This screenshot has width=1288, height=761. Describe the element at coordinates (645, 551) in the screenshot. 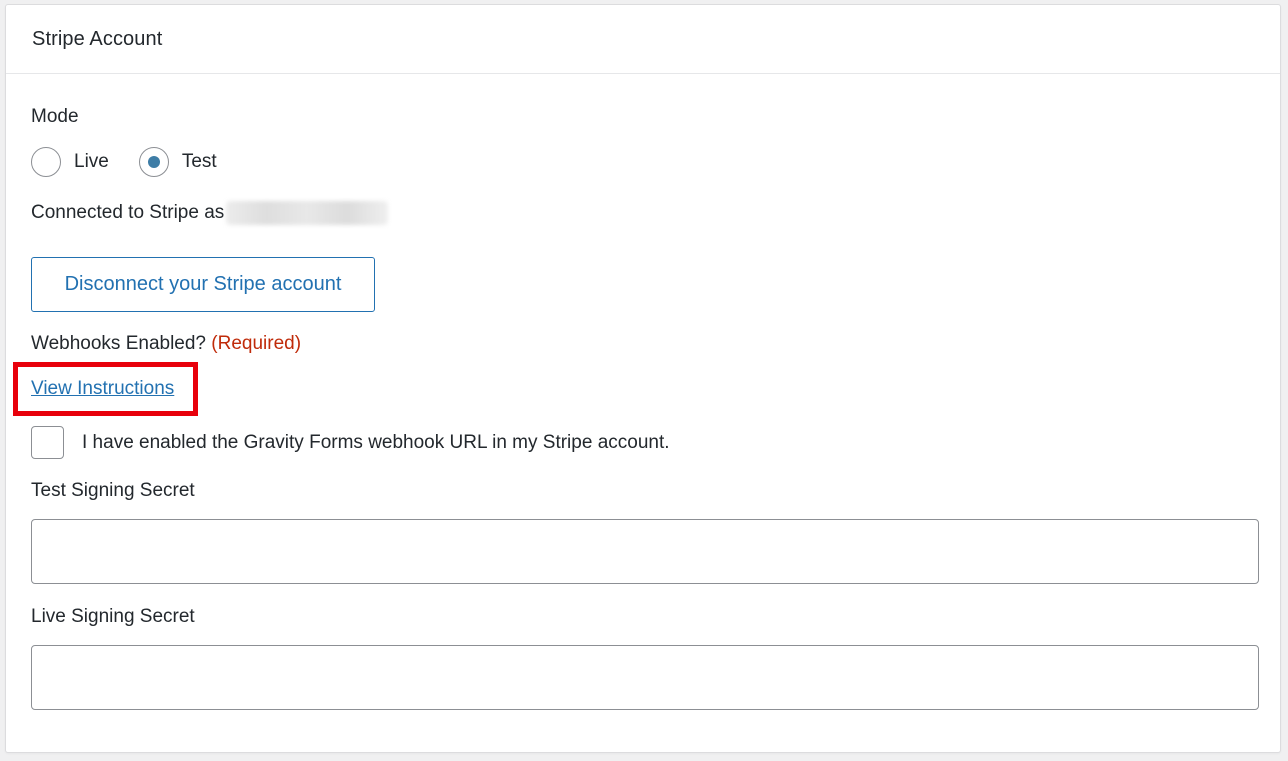

I see `test-signing-secret-input` at that location.